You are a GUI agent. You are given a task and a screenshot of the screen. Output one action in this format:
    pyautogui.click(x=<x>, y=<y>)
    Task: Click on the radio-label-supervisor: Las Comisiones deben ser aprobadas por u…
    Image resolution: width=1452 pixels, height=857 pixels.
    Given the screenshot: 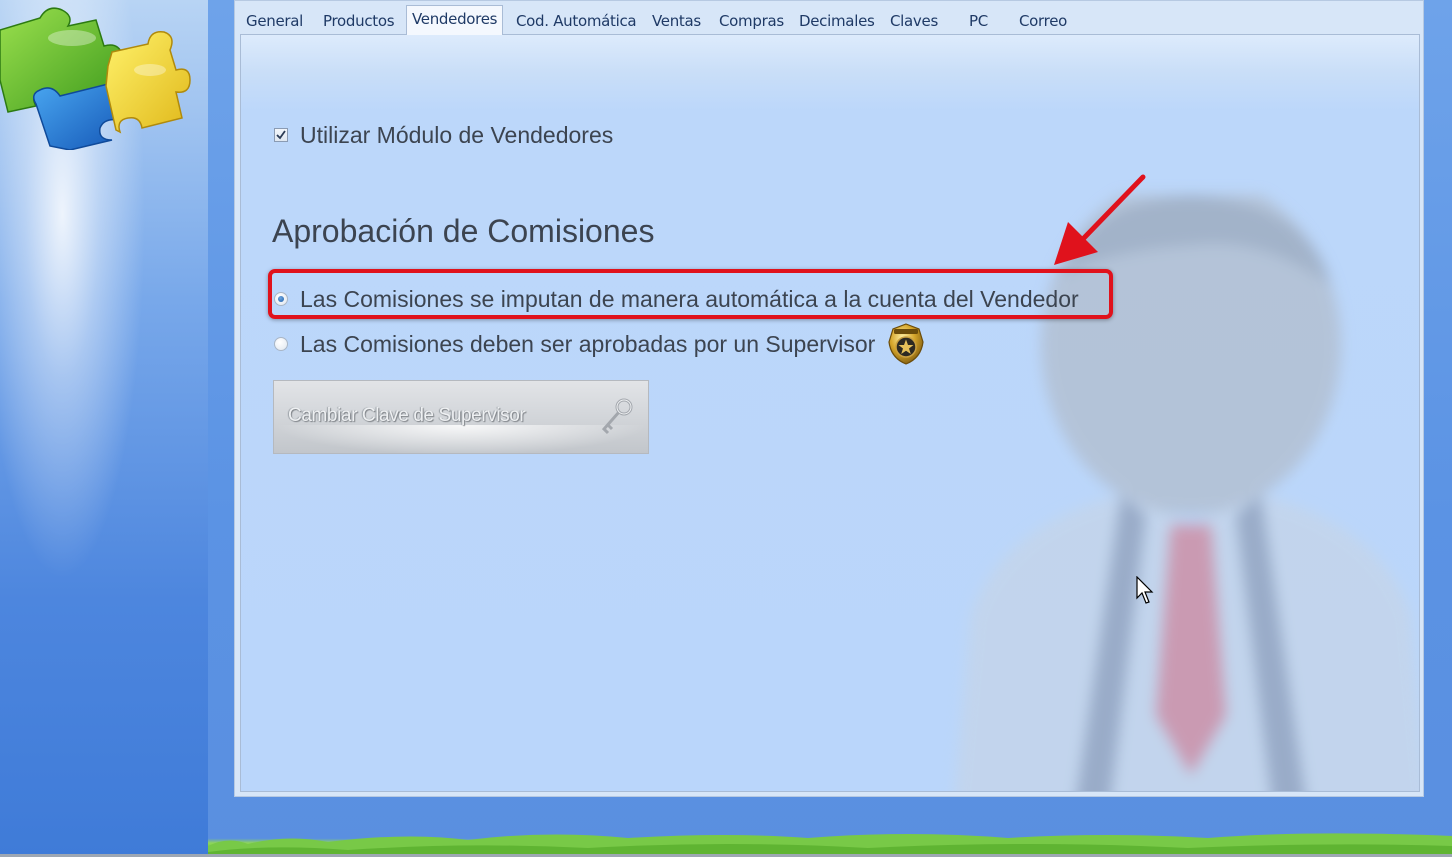 What is the action you would take?
    pyautogui.click(x=588, y=343)
    